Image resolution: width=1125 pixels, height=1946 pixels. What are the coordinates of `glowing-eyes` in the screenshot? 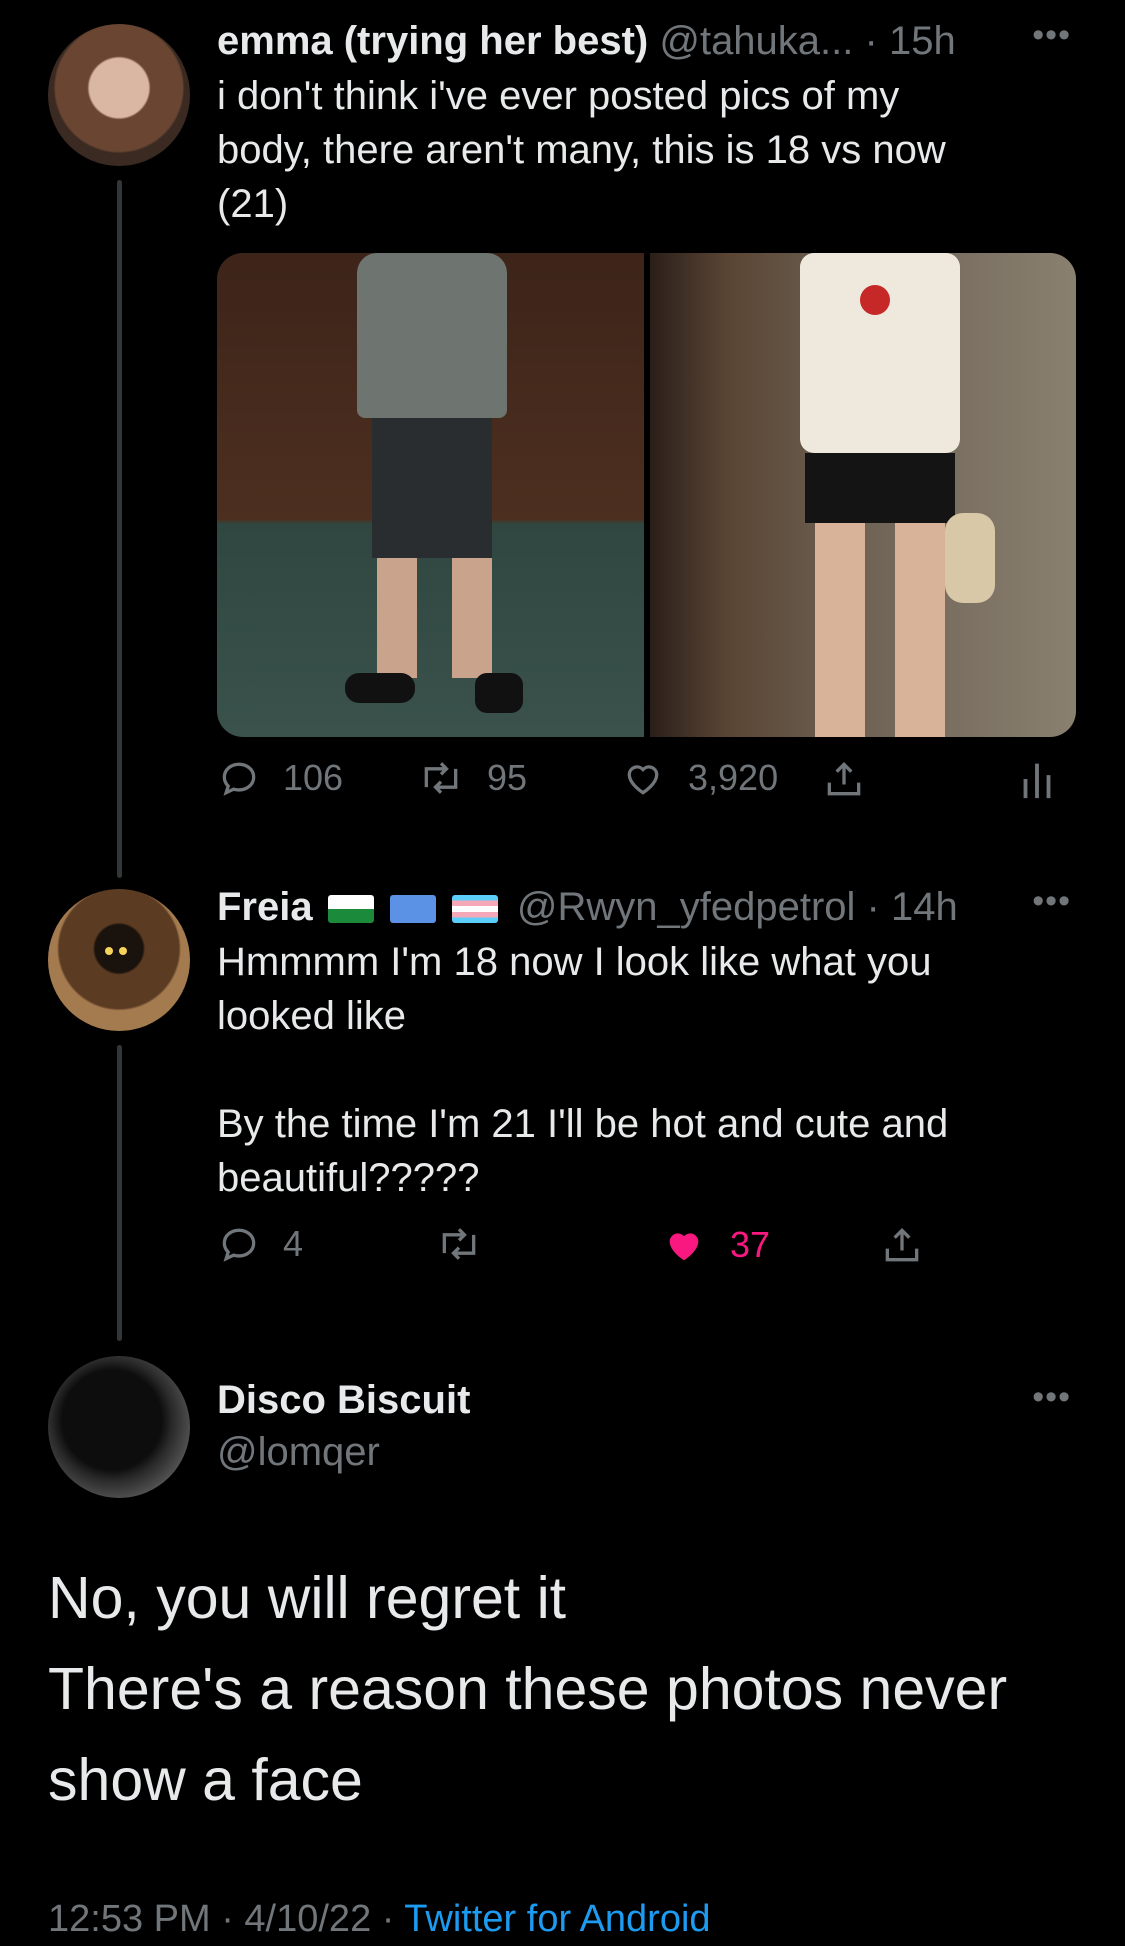 It's located at (109, 951).